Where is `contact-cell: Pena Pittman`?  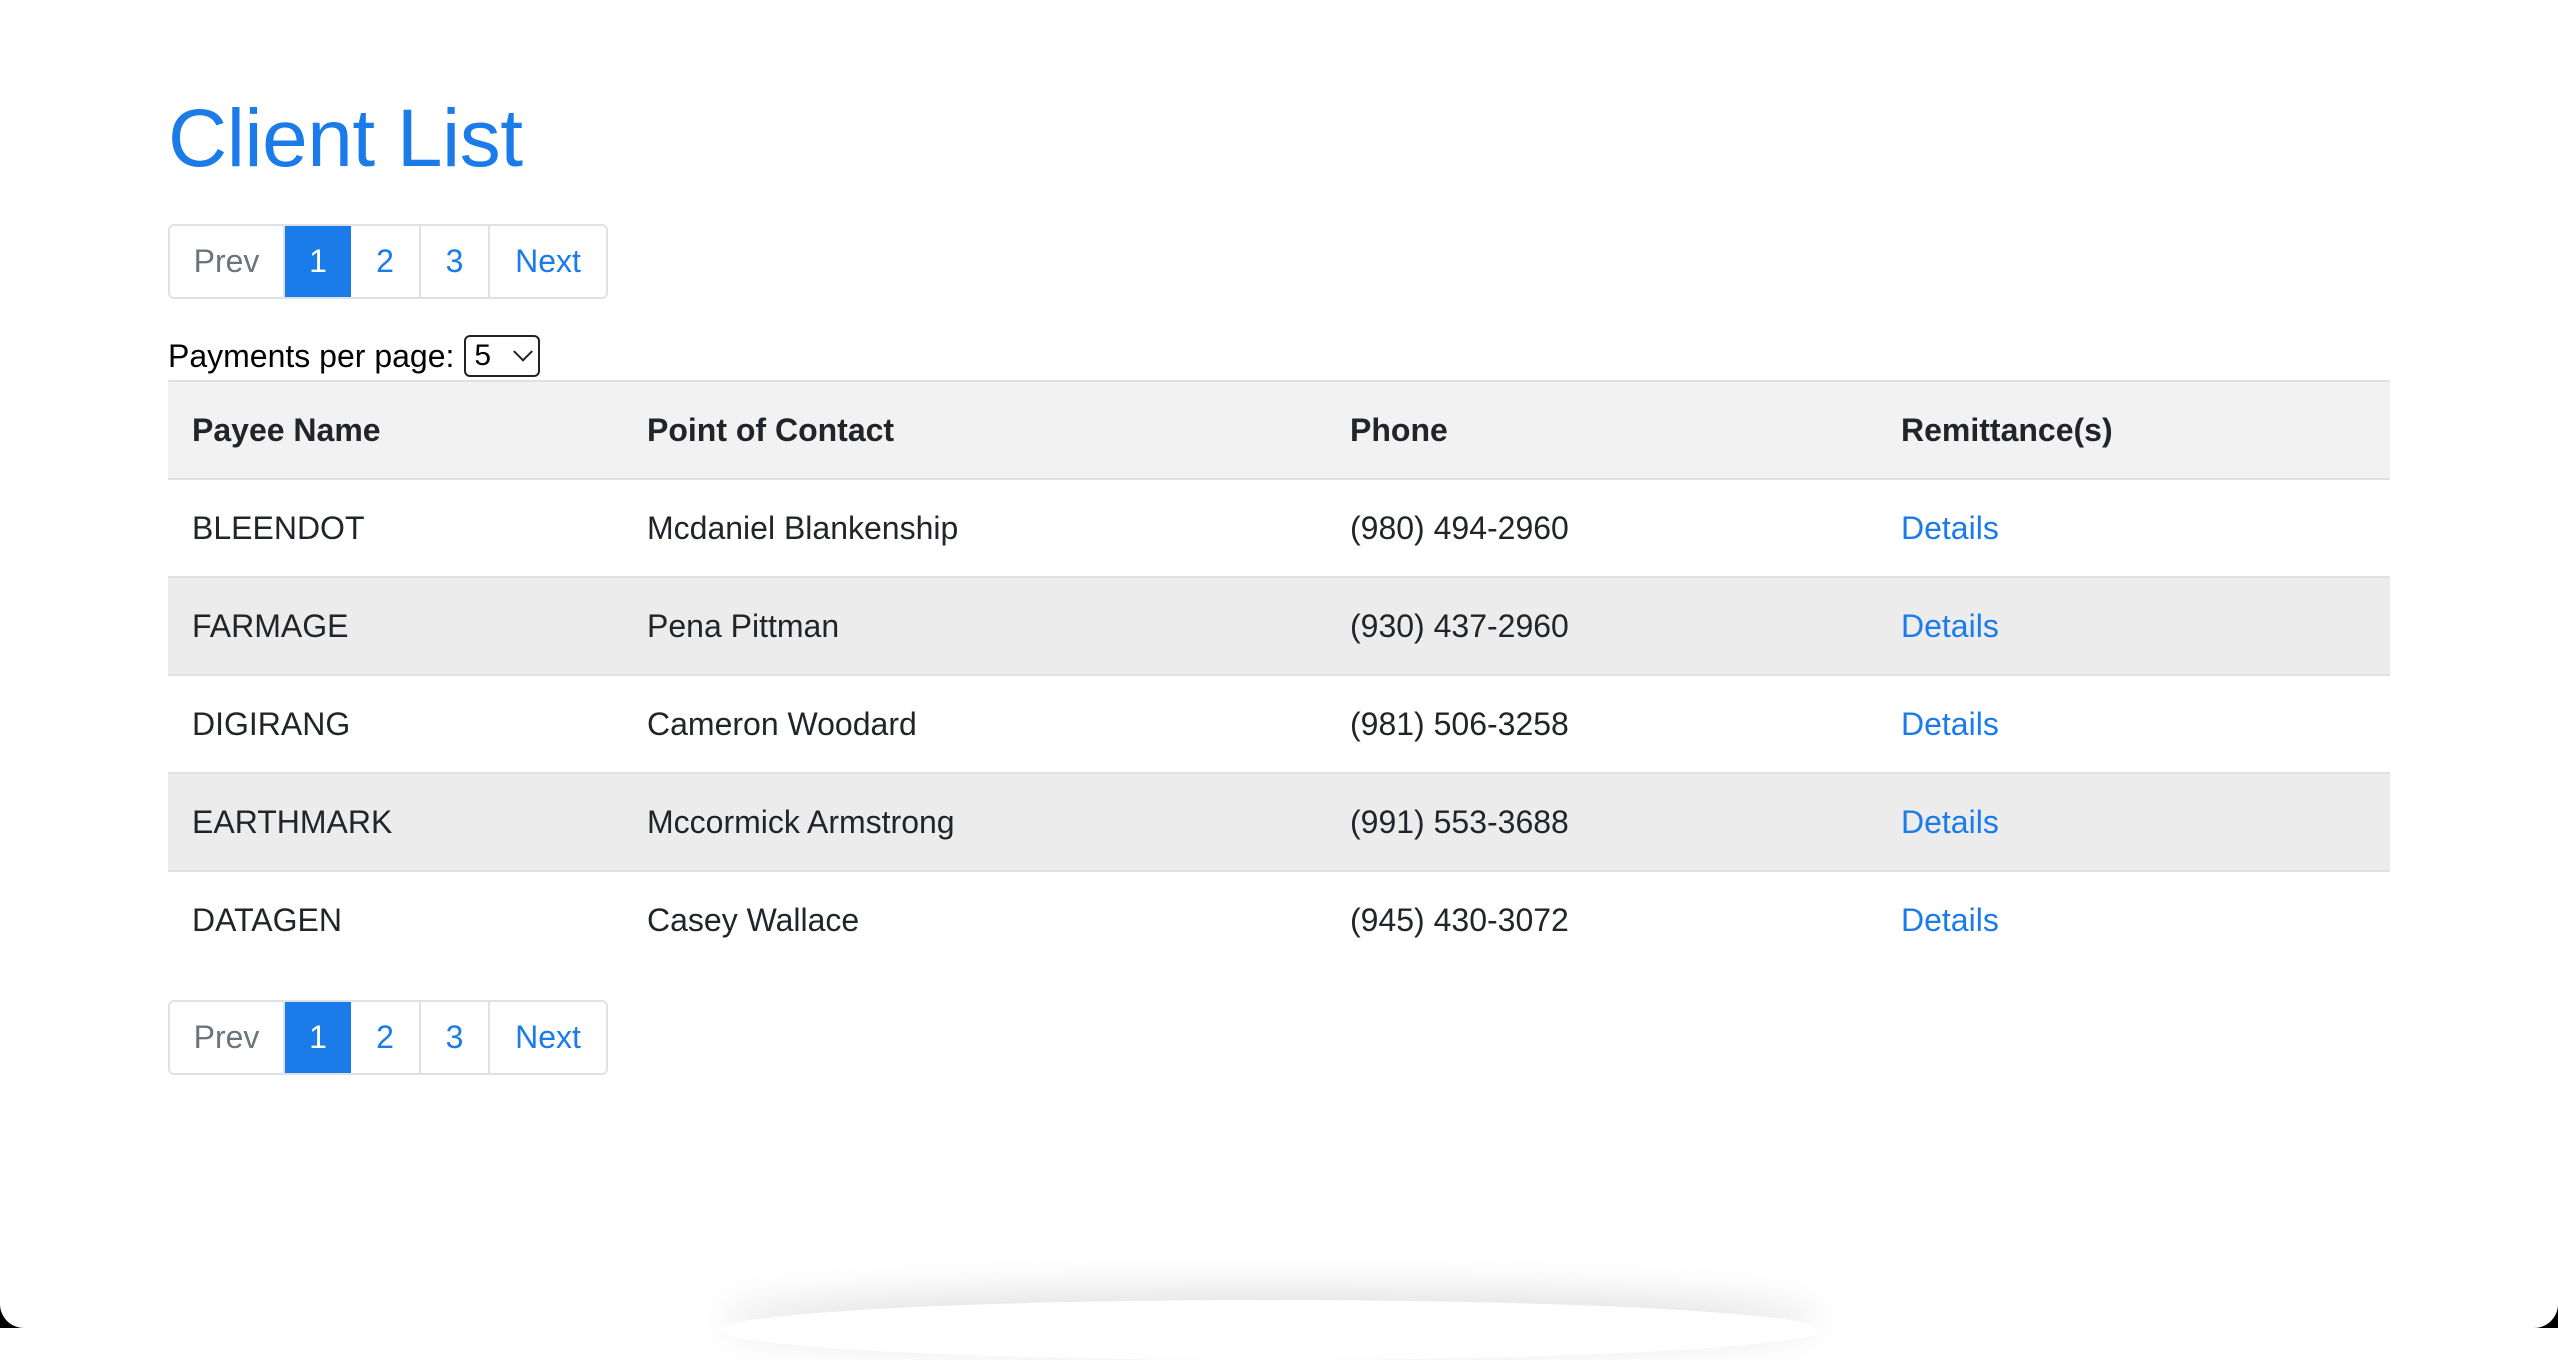
contact-cell: Pena Pittman is located at coordinates (743, 625).